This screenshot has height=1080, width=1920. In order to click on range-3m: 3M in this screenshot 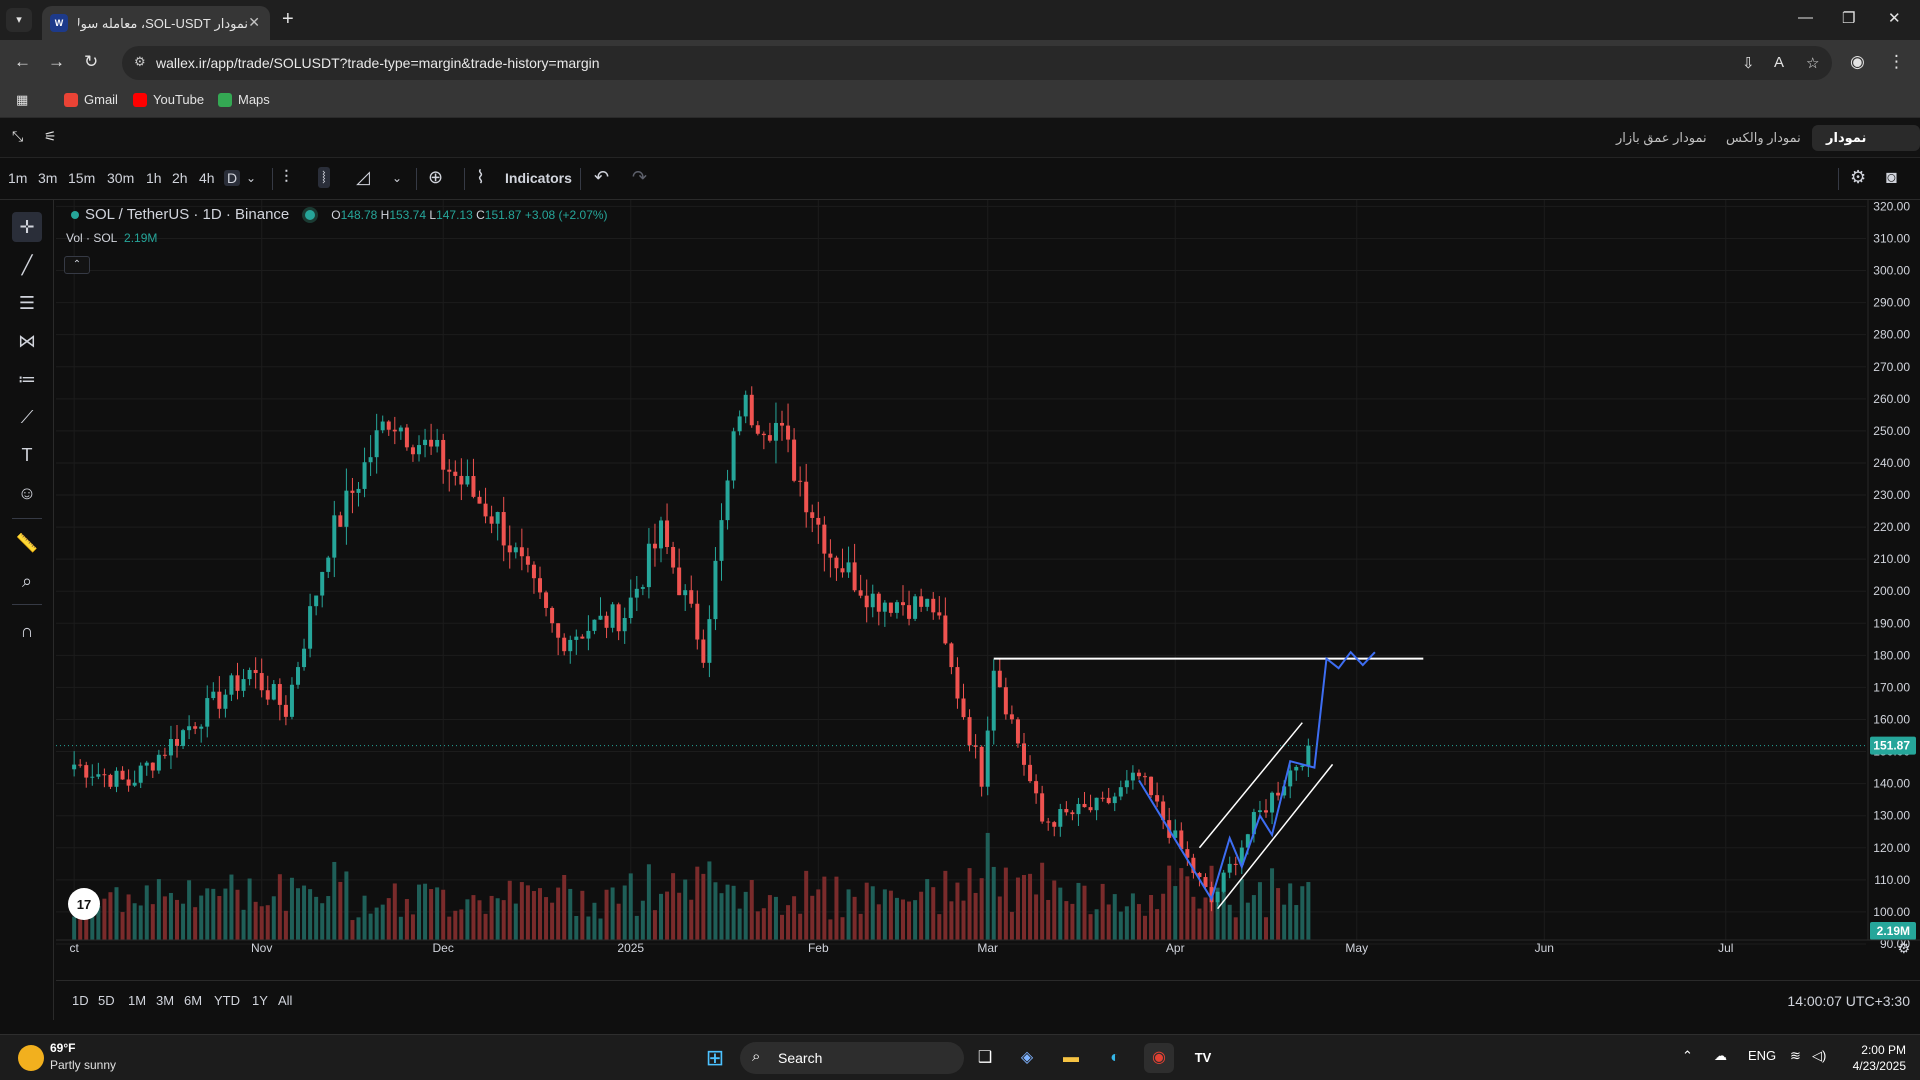, I will do `click(165, 1000)`.